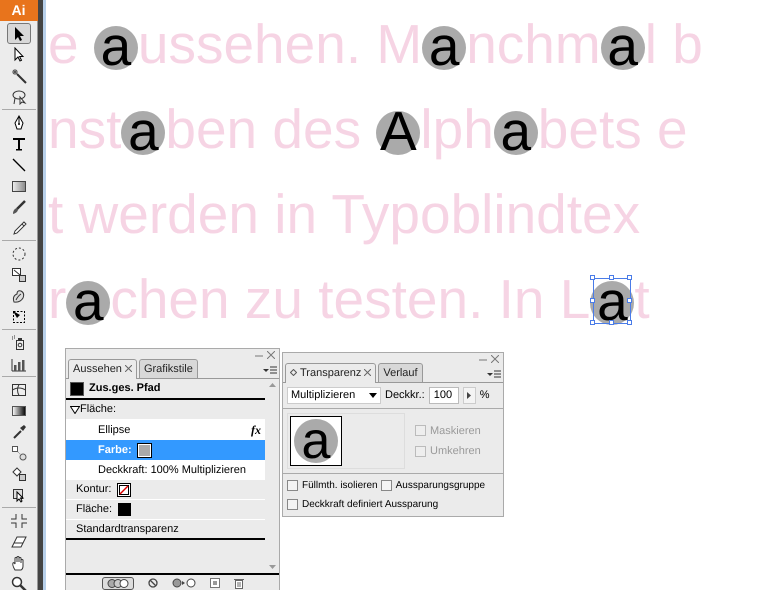  Describe the element at coordinates (18, 274) in the screenshot. I see `scale-icon` at that location.